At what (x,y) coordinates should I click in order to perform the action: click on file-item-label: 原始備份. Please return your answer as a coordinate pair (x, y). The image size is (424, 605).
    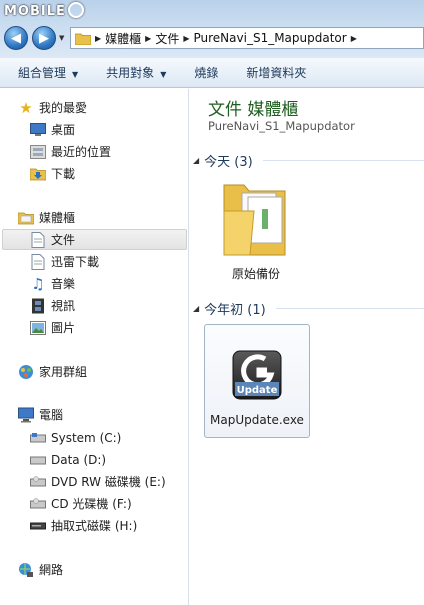
    Looking at the image, I should click on (255, 274).